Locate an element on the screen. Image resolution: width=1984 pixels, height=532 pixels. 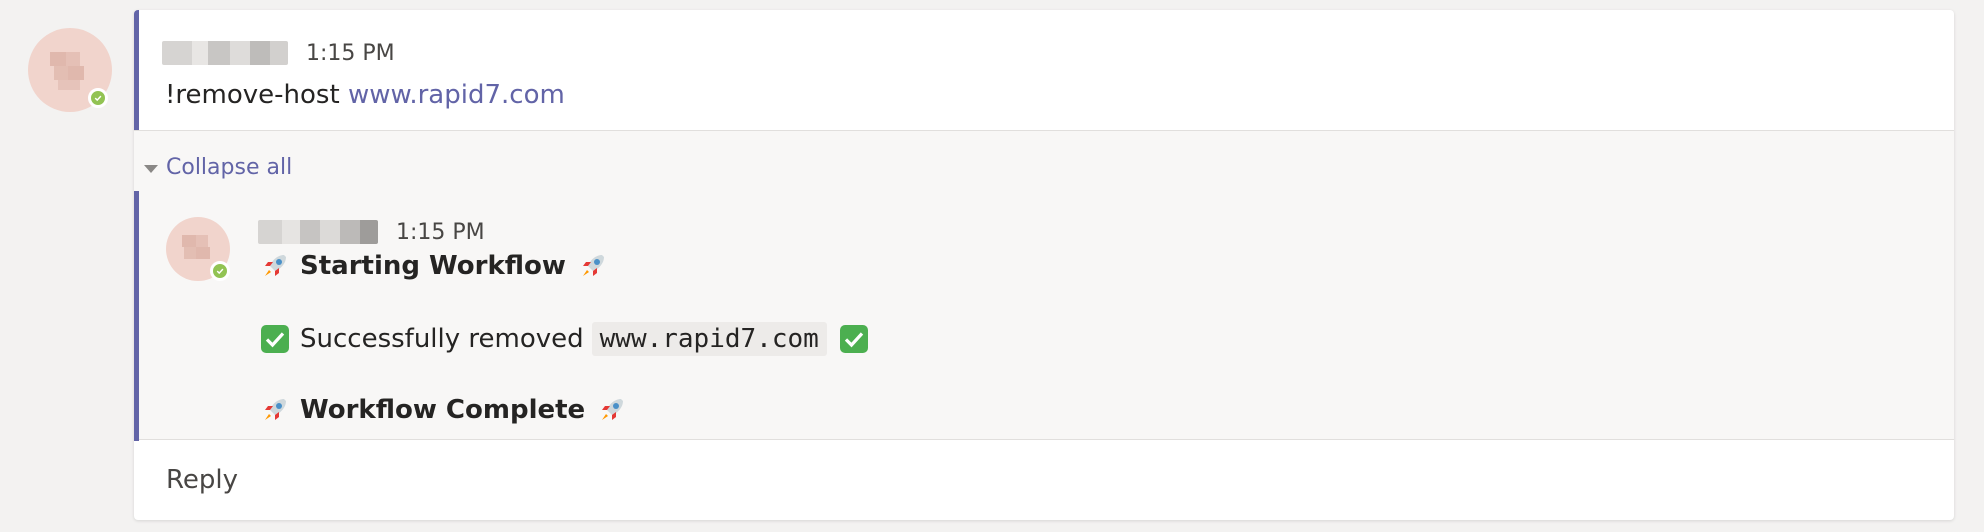
reply-line-complete: Workflow Complete is located at coordinates (443, 410).